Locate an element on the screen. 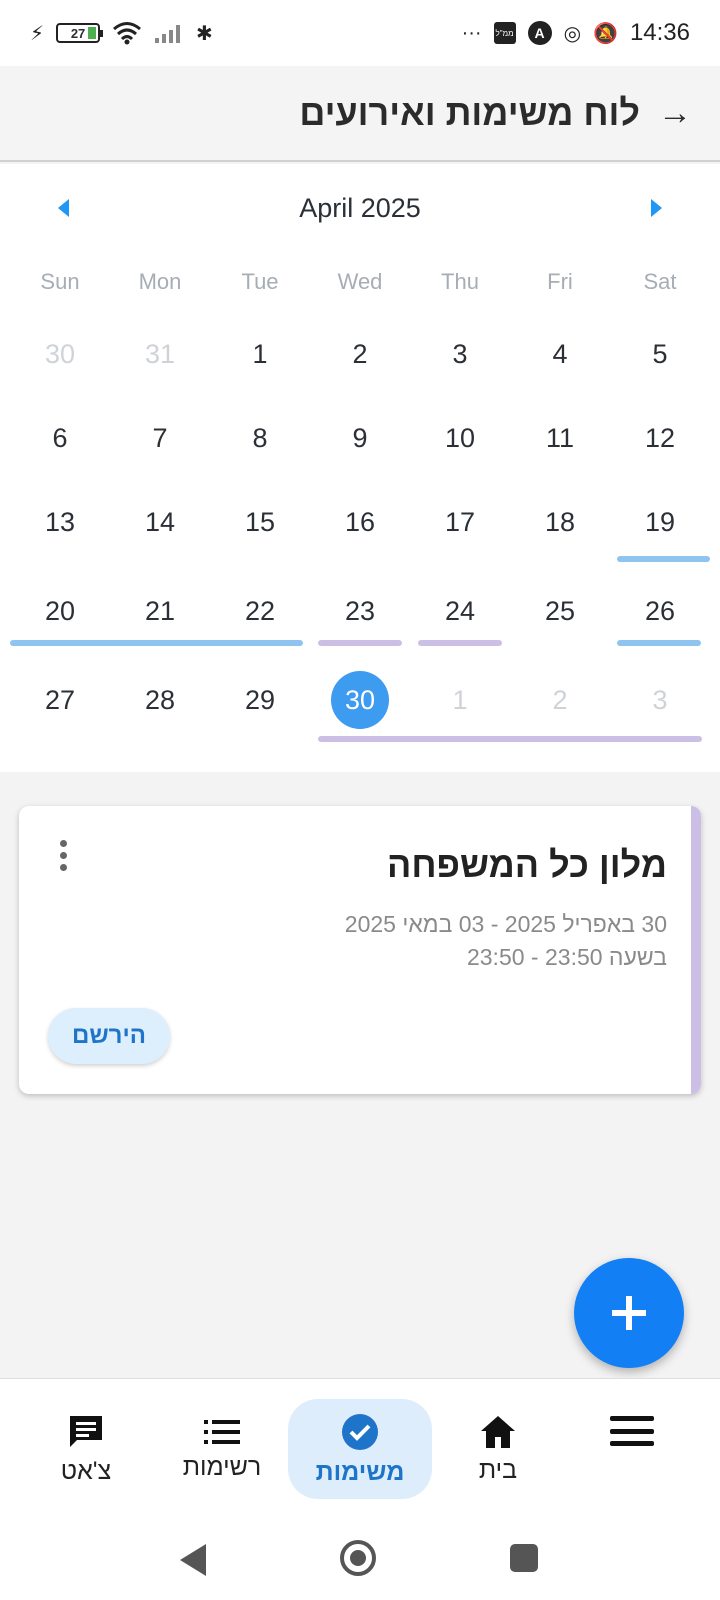  chat-icon is located at coordinates (86, 1431).